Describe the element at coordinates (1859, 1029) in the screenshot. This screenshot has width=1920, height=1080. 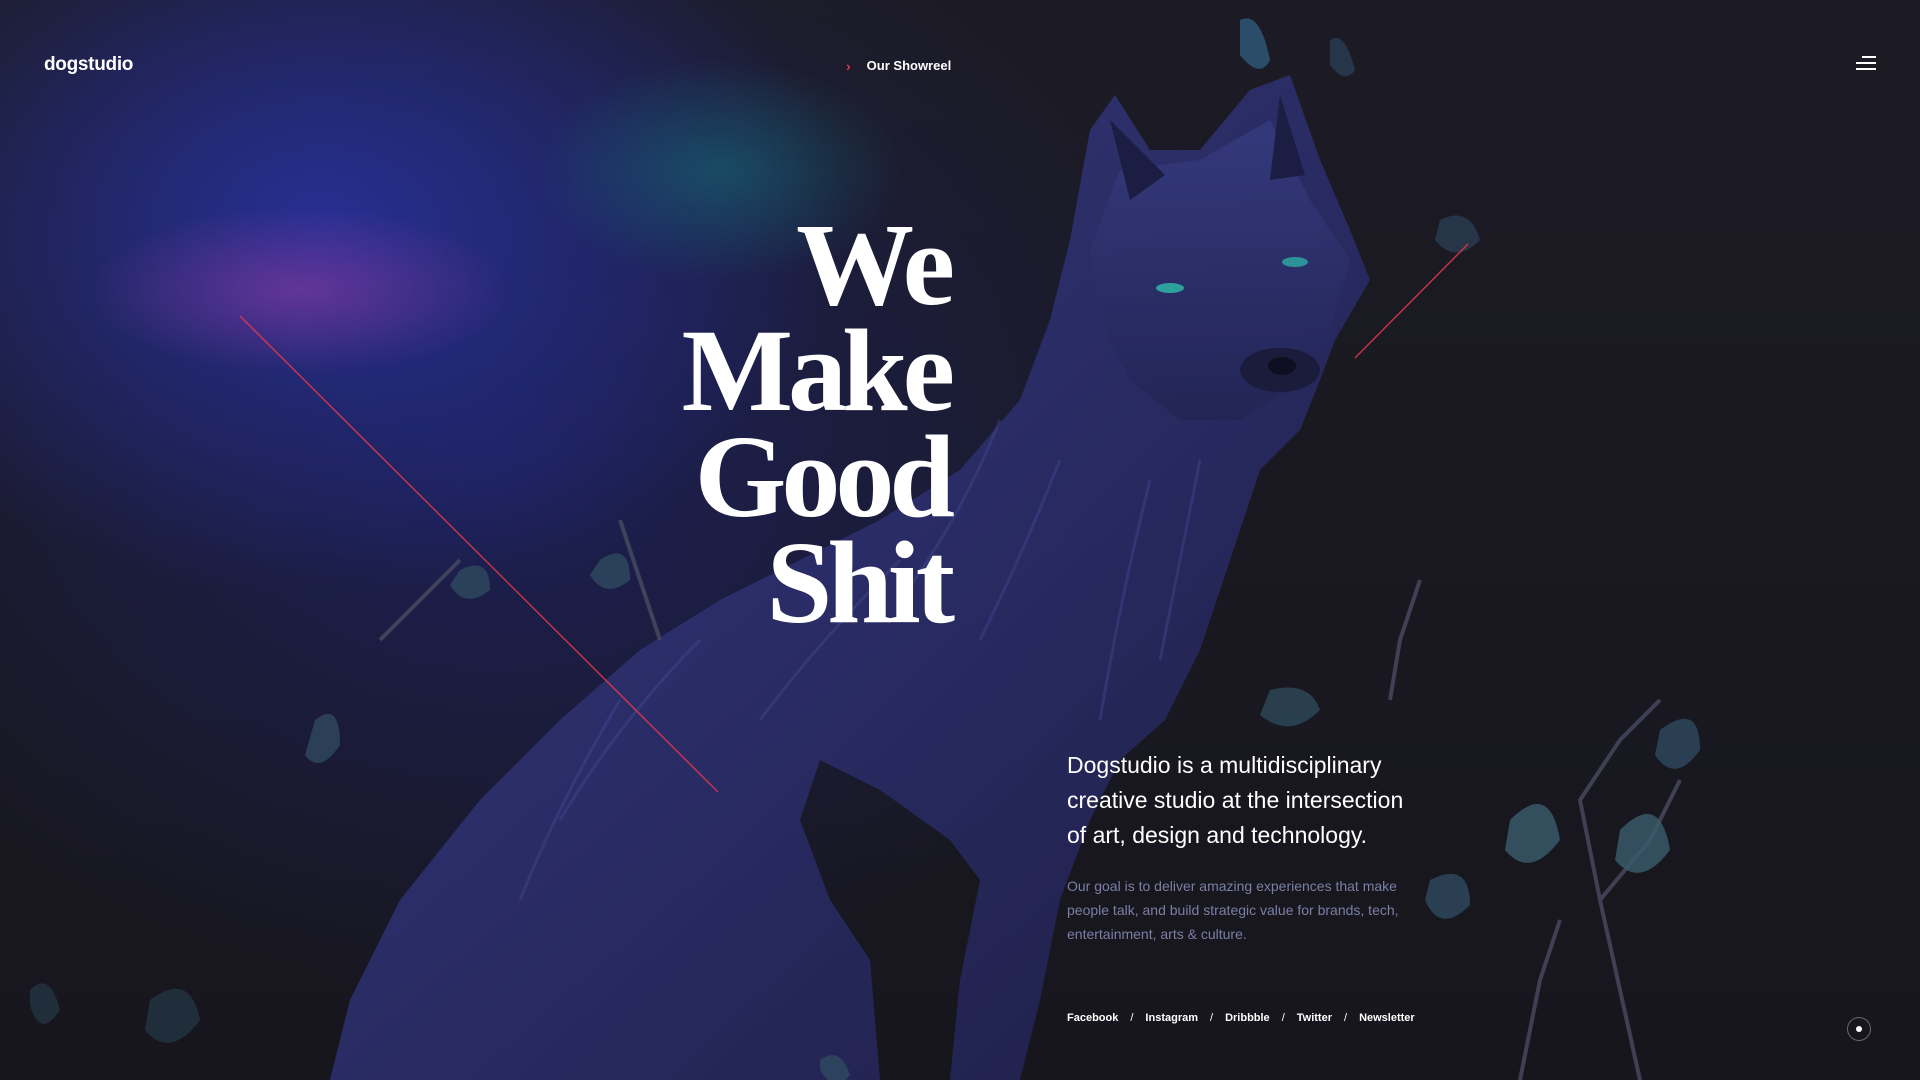
I see `scroll-indicator-icon` at that location.